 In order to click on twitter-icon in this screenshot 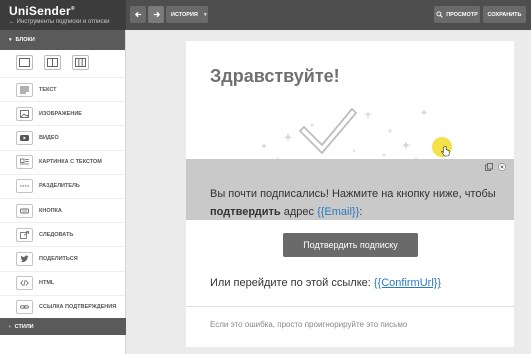, I will do `click(24, 258)`.